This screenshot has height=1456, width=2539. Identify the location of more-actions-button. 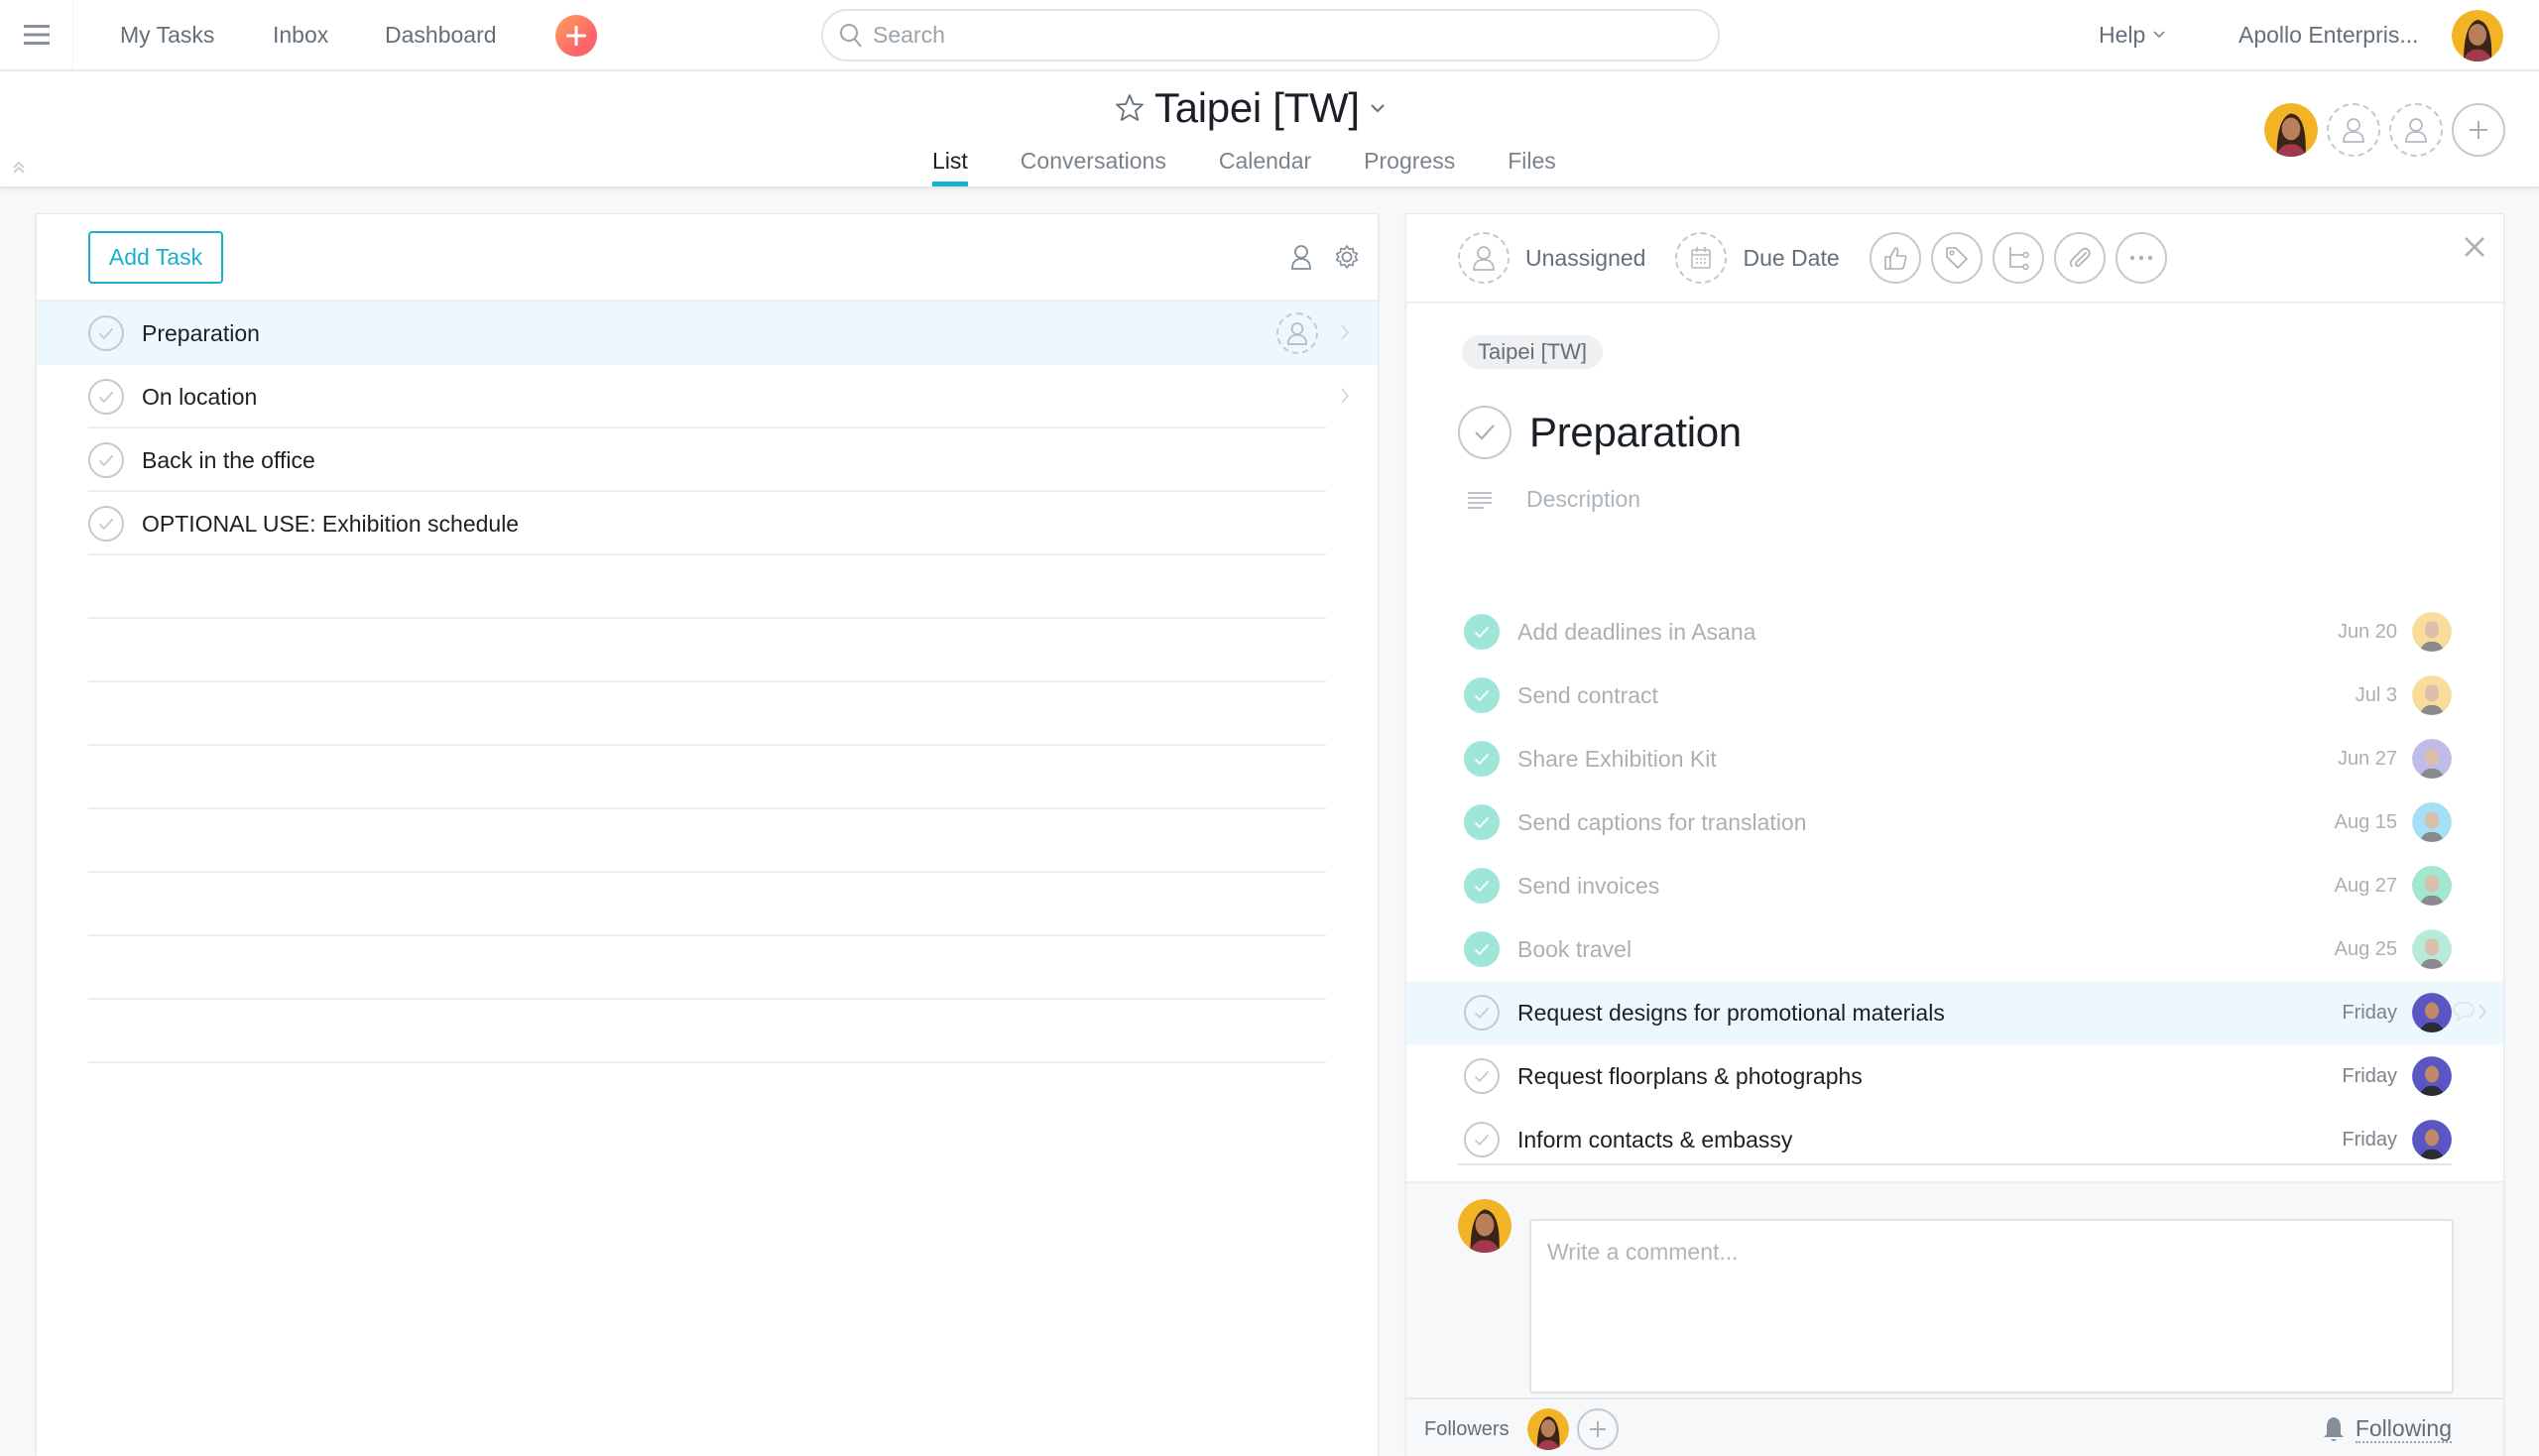
(2141, 258).